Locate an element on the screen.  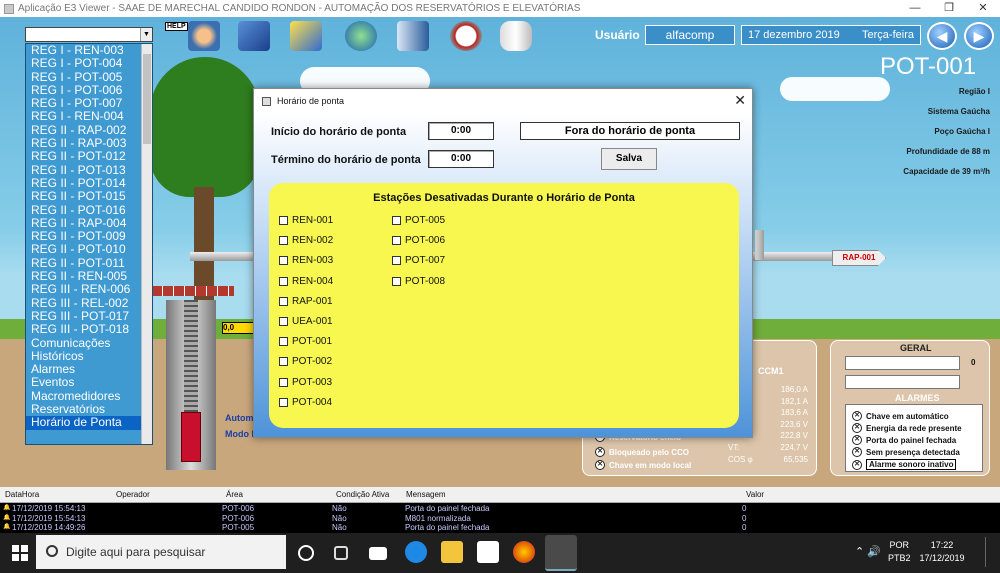
dropdown-item: REG III - POT-017 is located at coordinates (89, 316).